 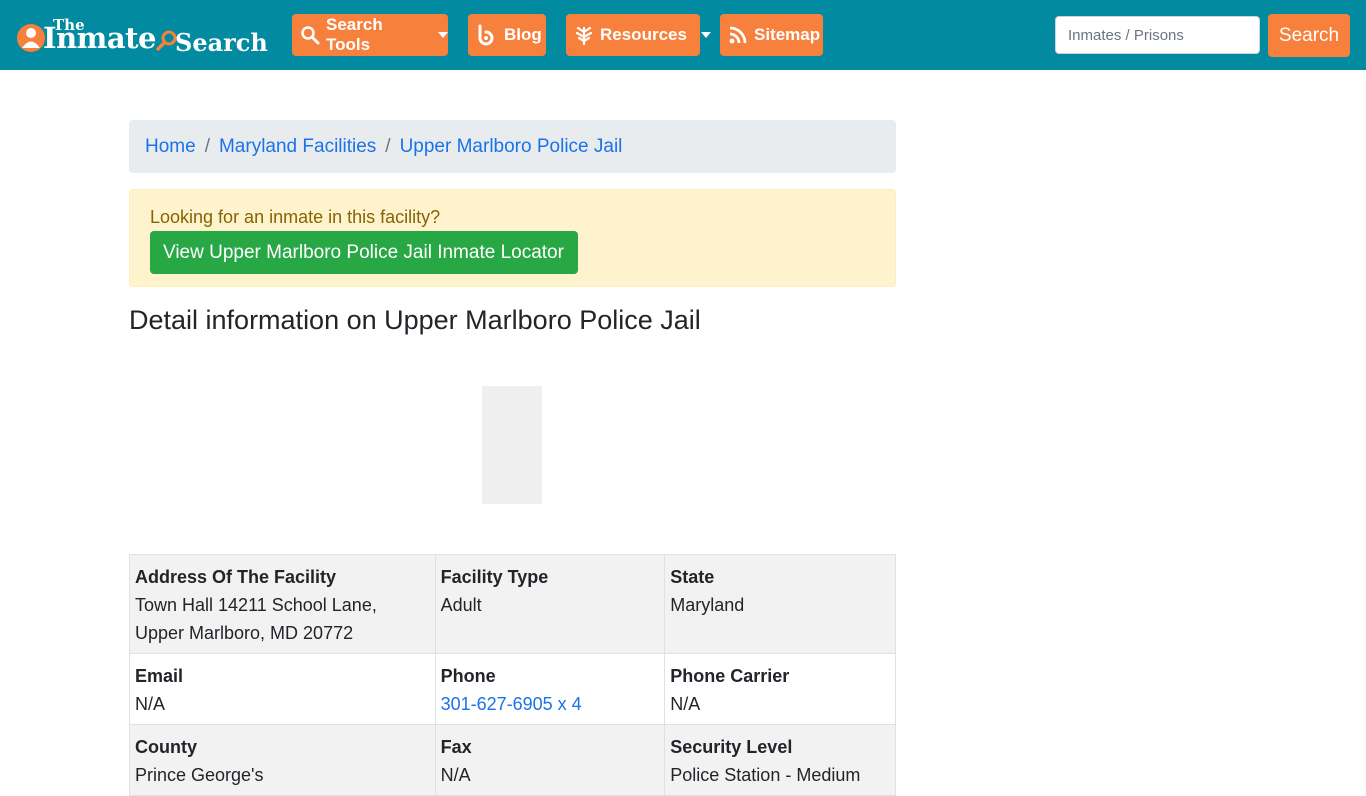 I want to click on facility-type-cell: Facility Type Adult, so click(x=550, y=604).